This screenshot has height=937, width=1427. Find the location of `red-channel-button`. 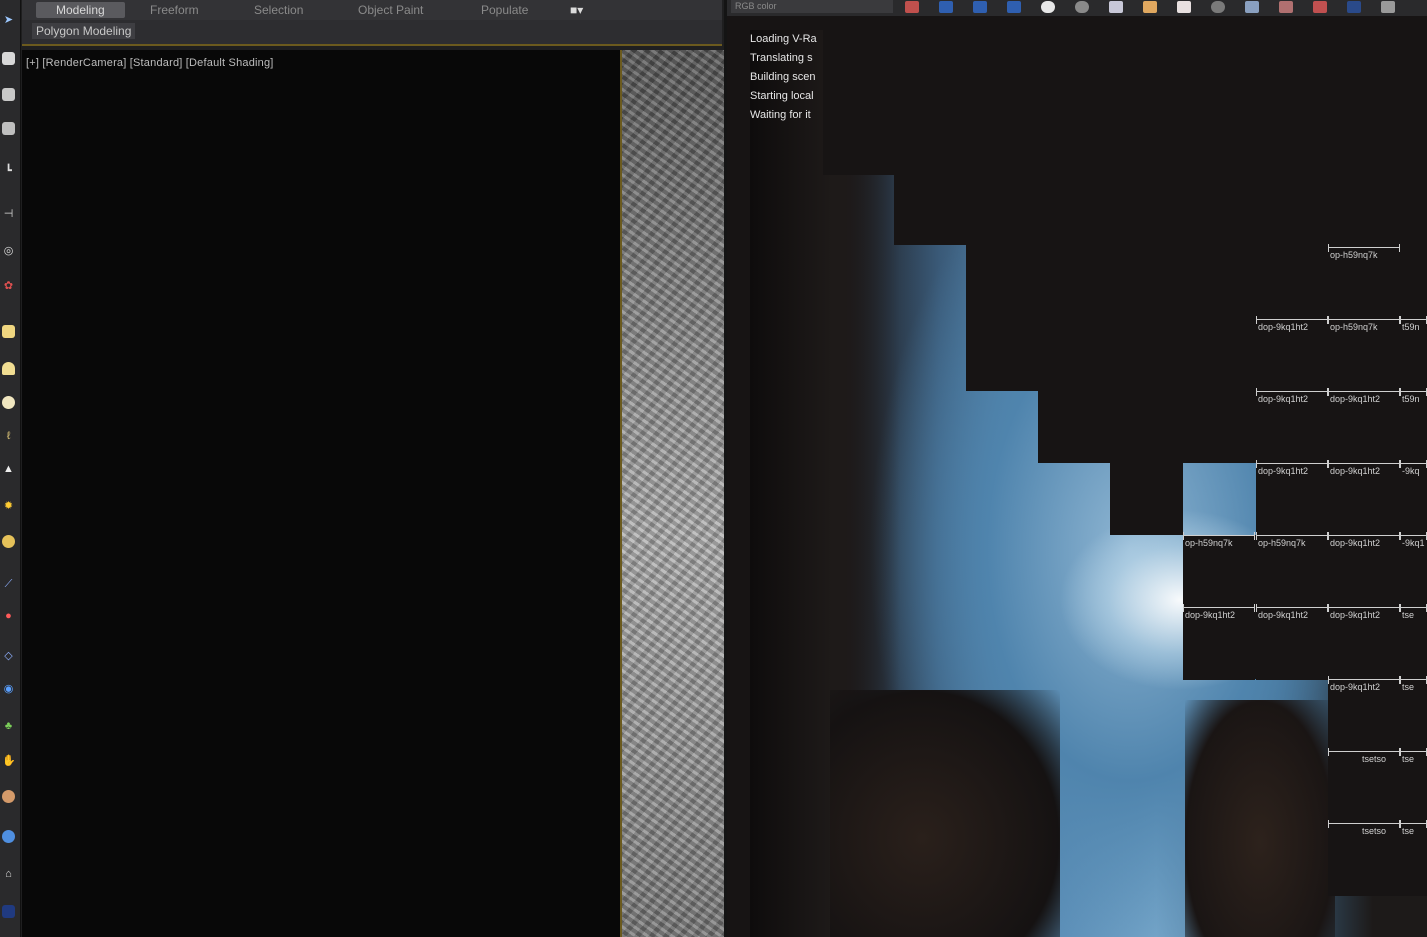

red-channel-button is located at coordinates (946, 7).